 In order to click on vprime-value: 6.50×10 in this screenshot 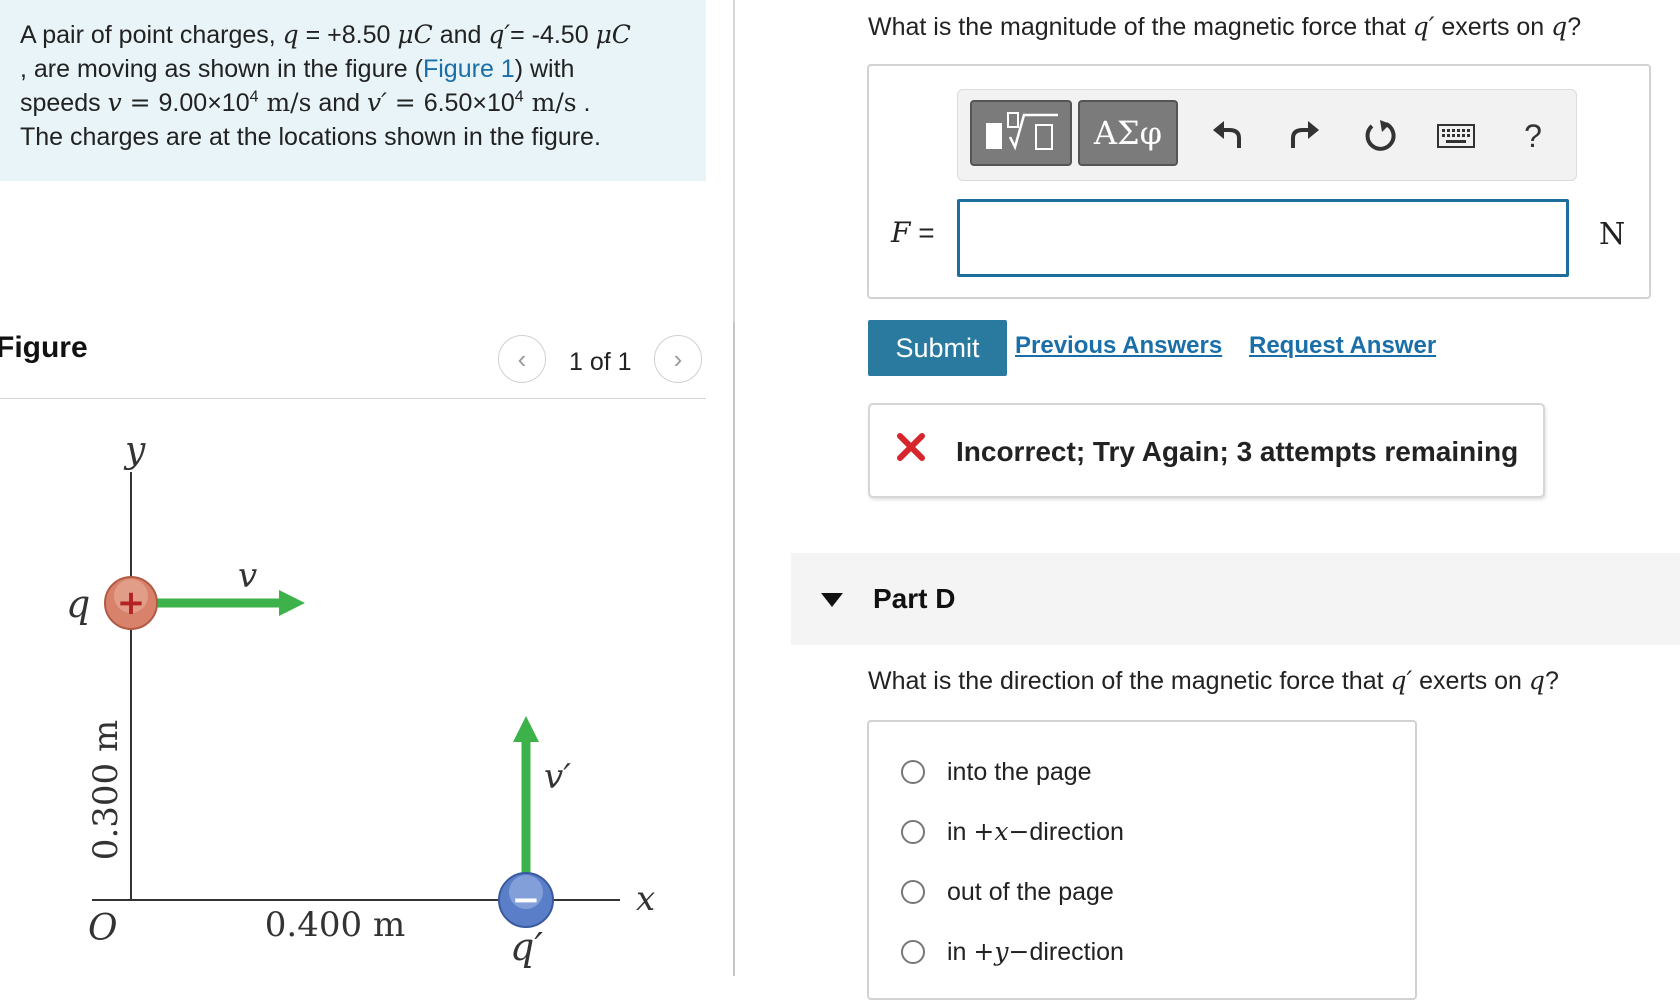, I will do `click(469, 103)`.